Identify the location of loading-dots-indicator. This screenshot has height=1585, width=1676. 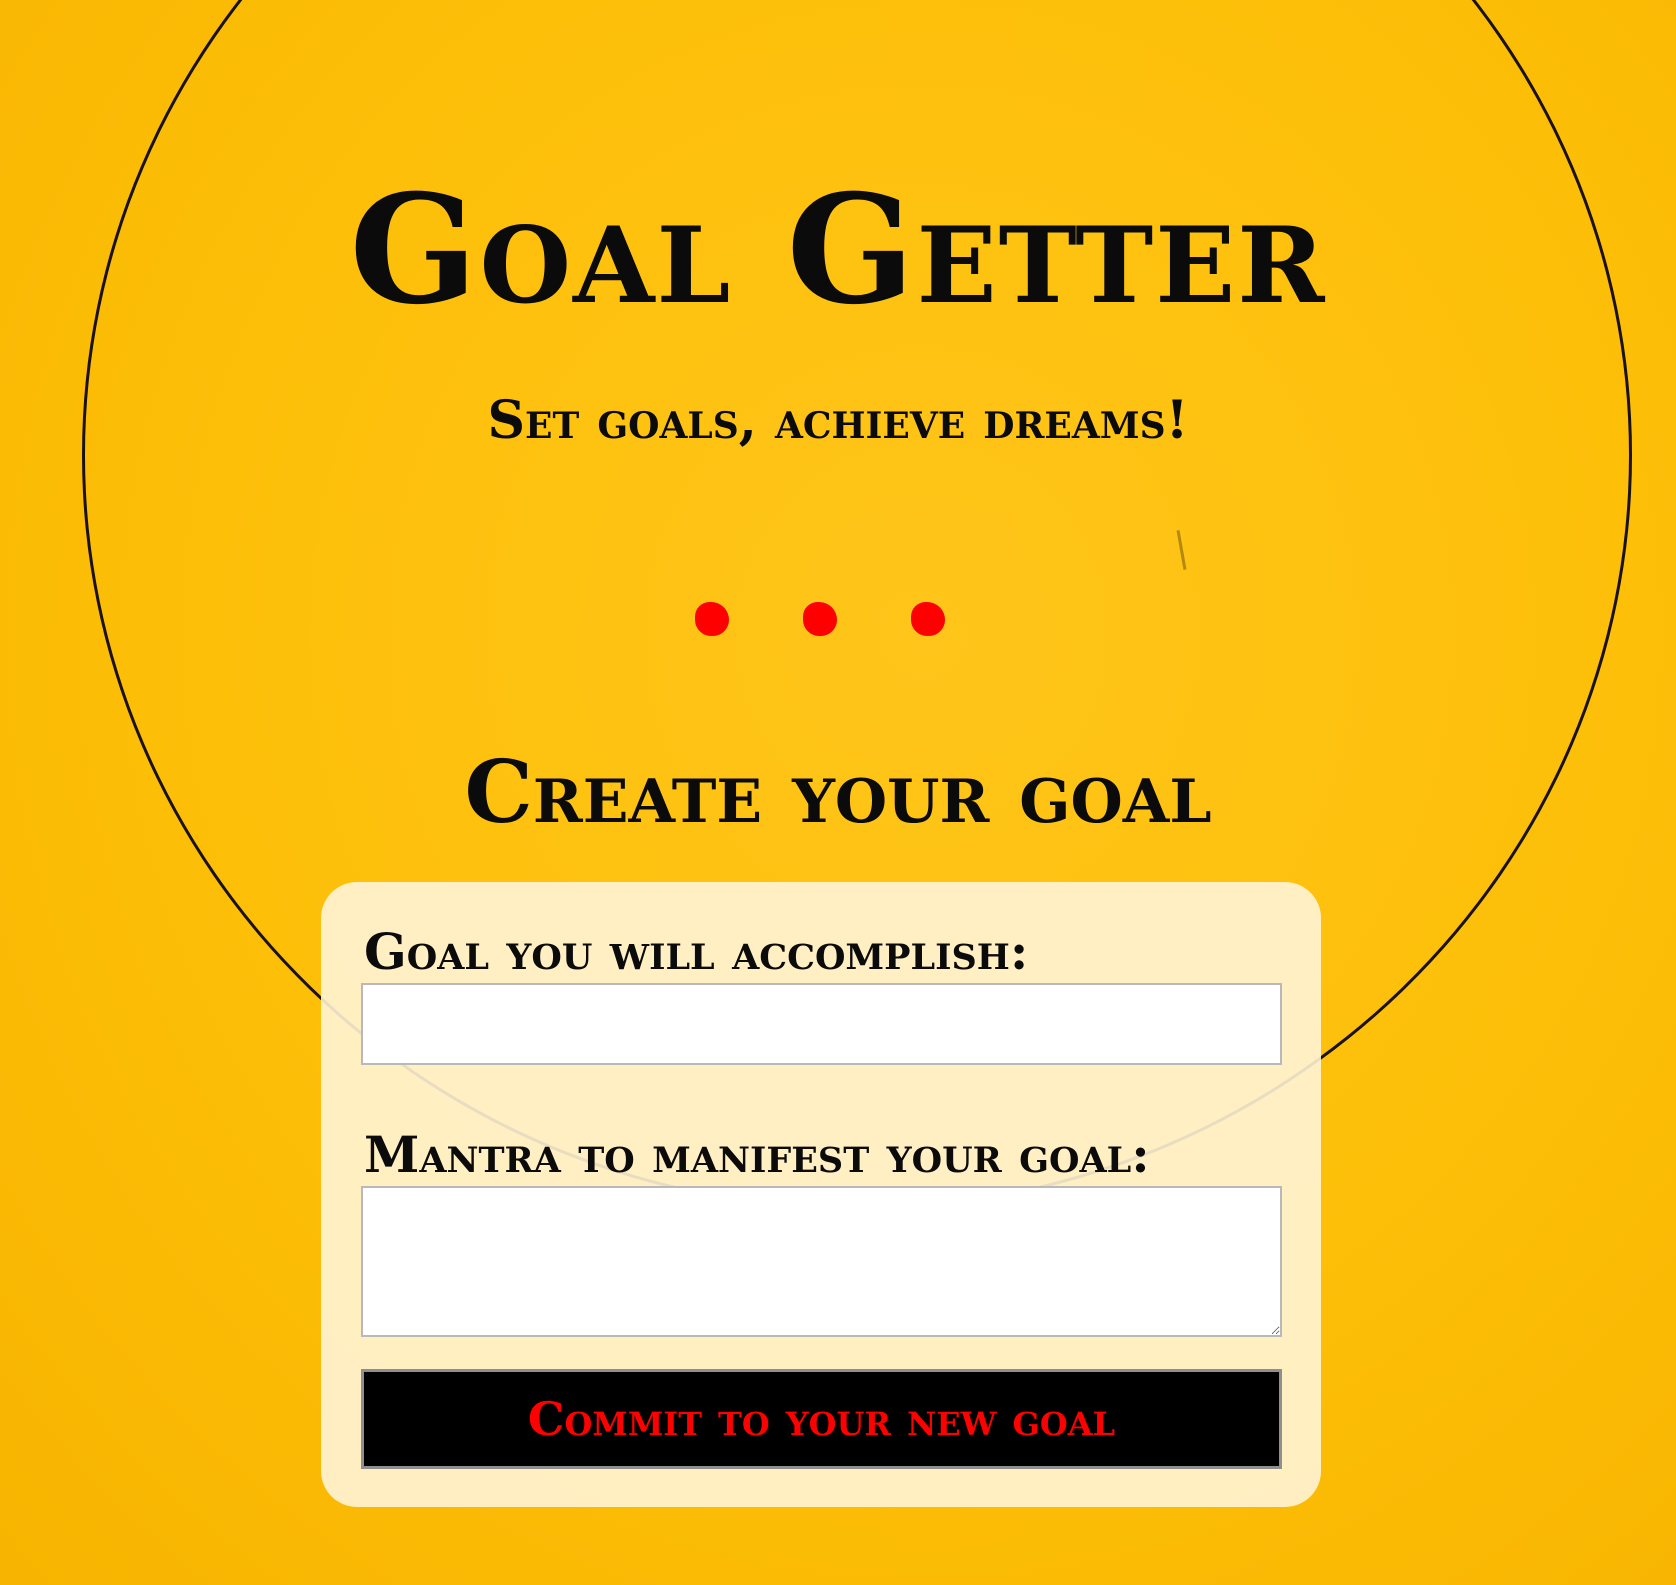
(820, 622).